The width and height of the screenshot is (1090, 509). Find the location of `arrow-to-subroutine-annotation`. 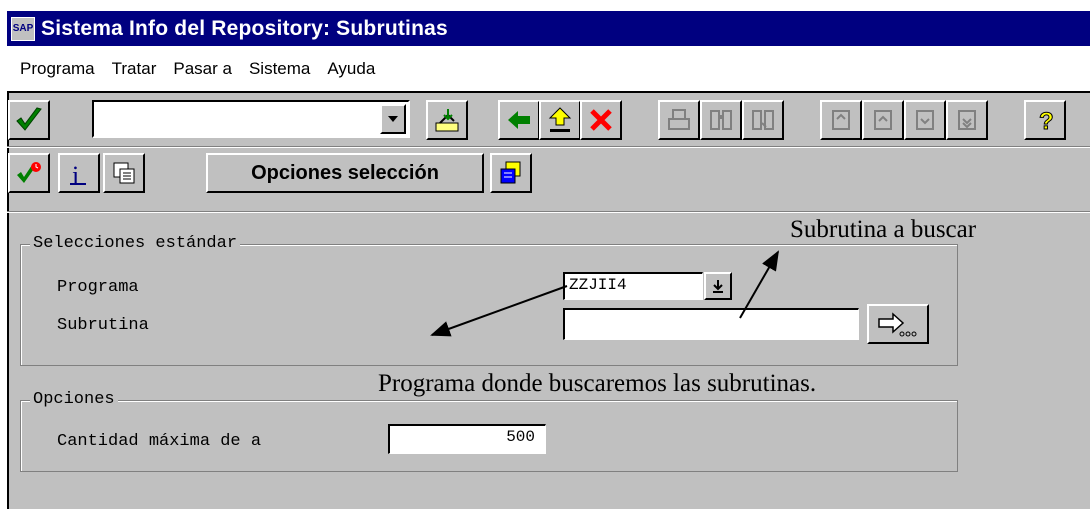

arrow-to-subroutine-annotation is located at coordinates (759, 284).